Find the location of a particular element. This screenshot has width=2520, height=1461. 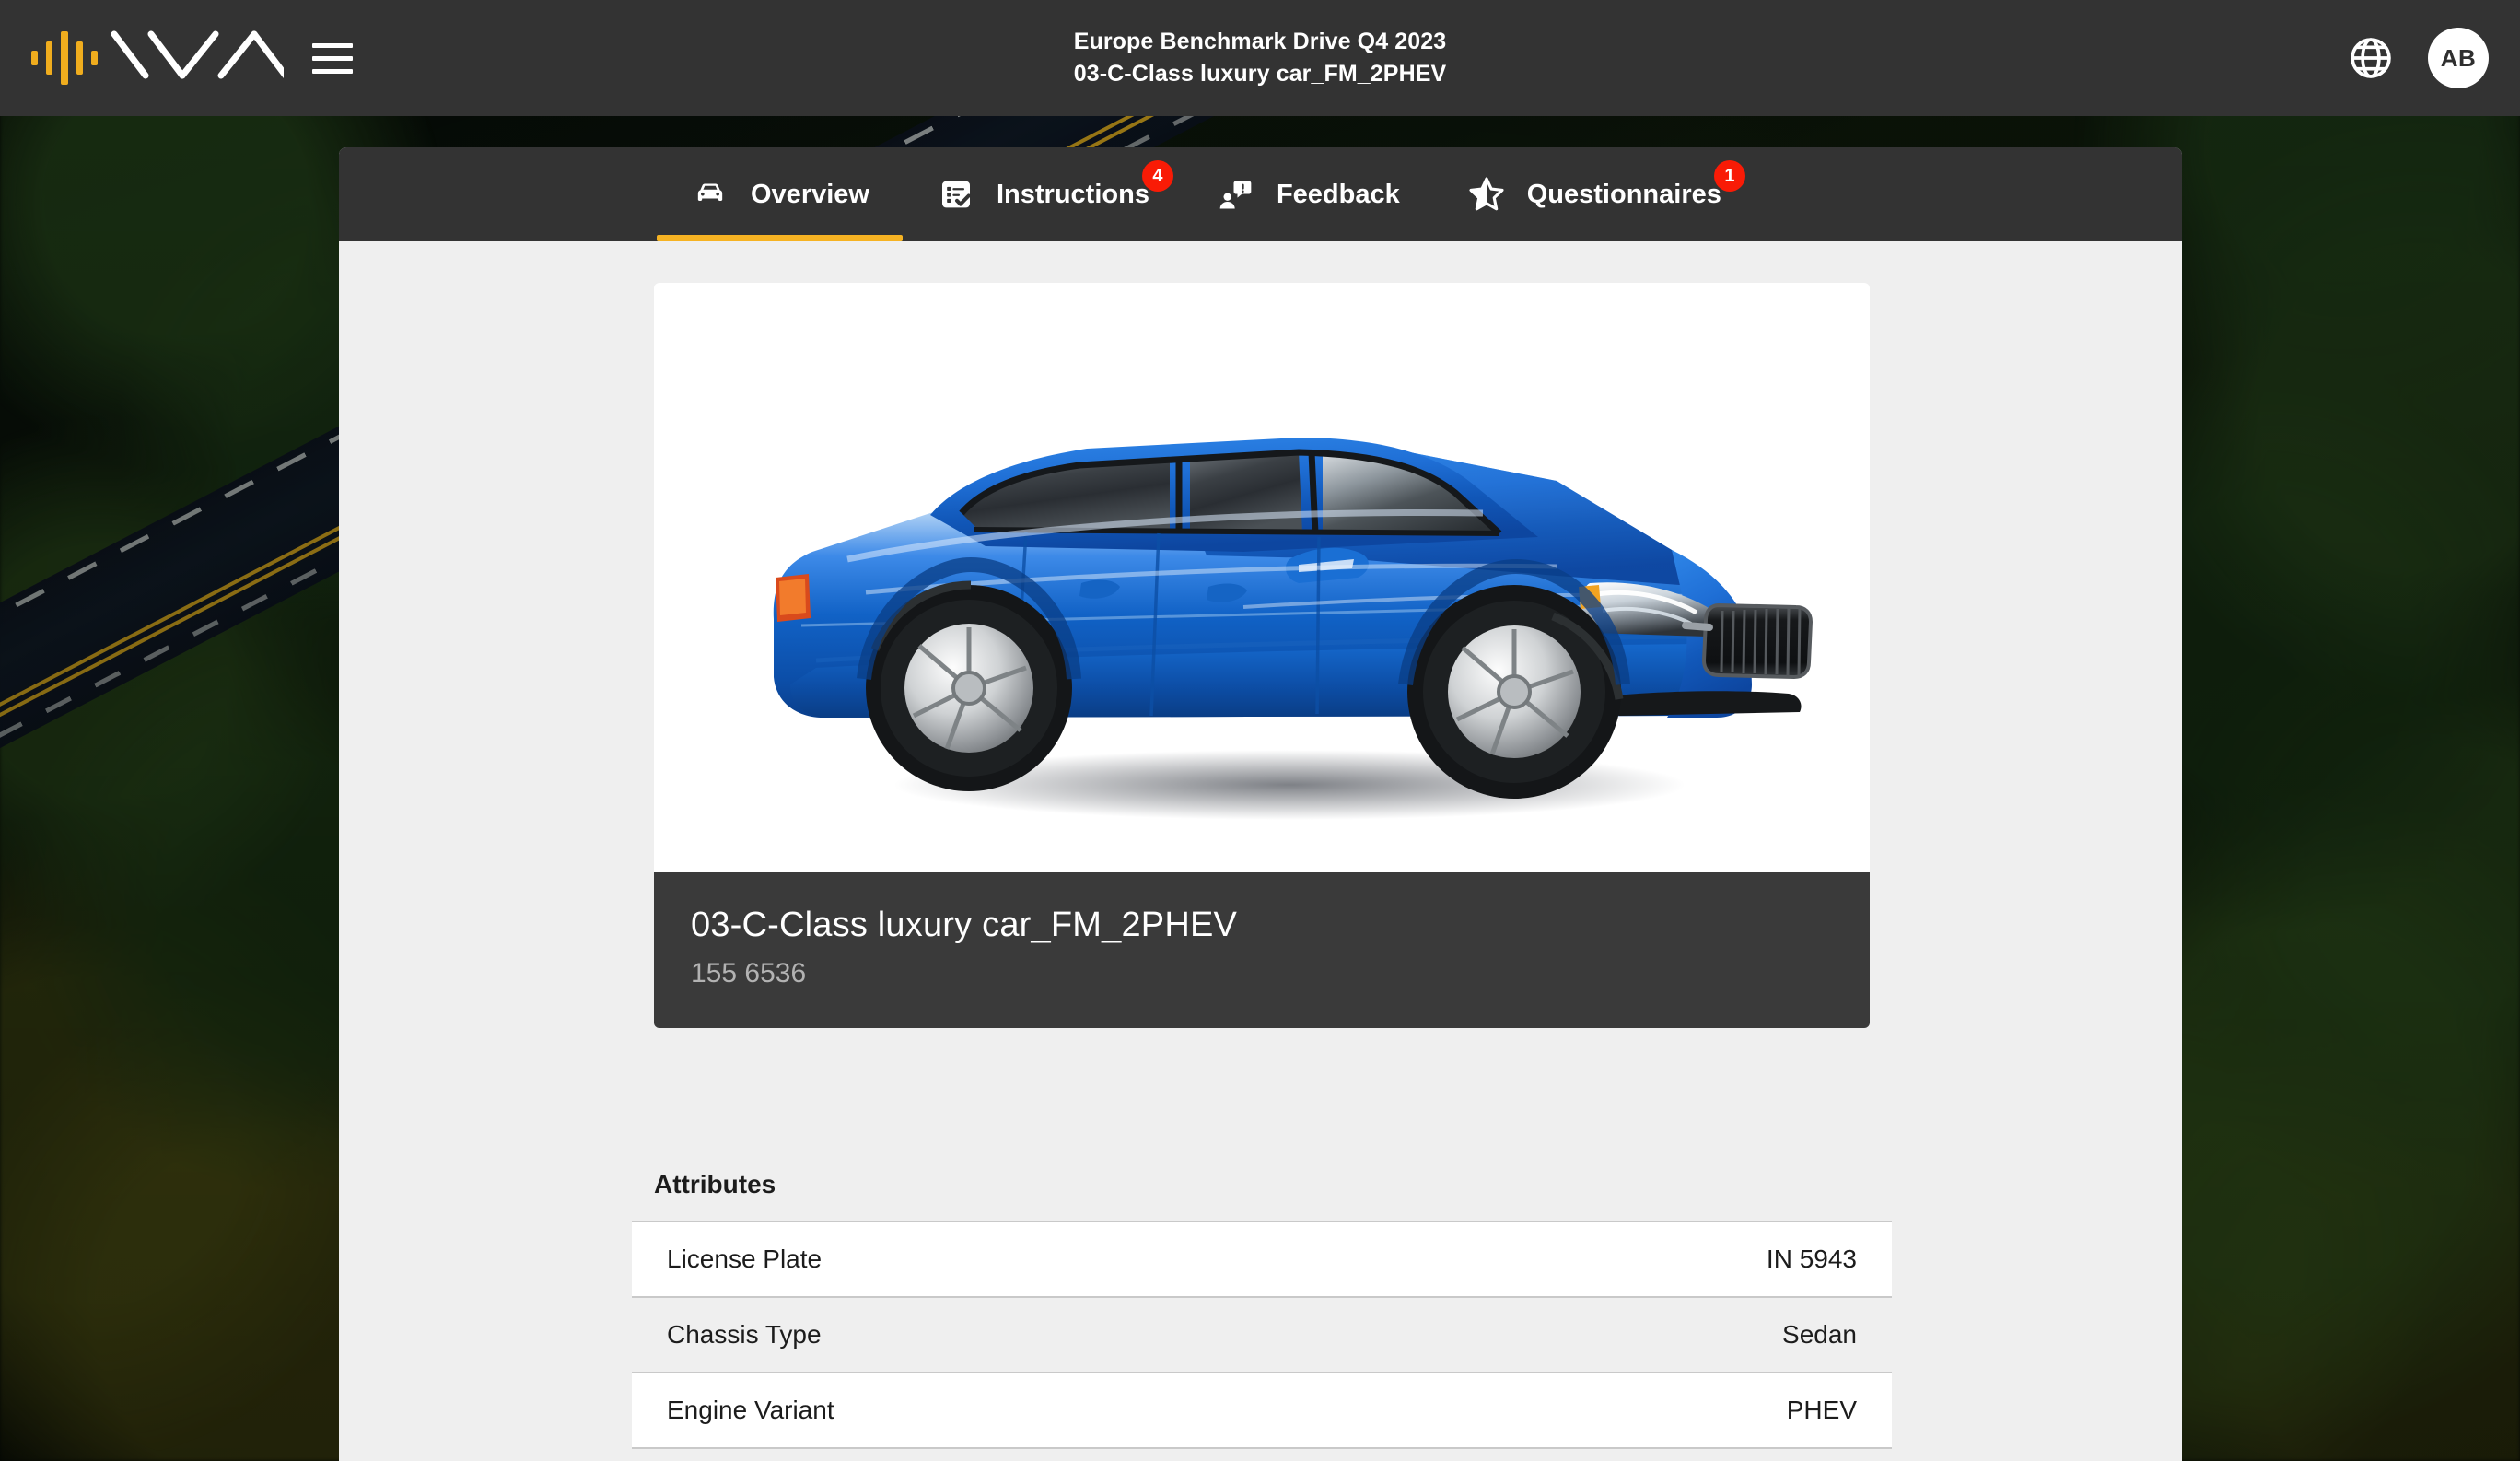

tab-feedback-label: Feedback is located at coordinates (1338, 194).